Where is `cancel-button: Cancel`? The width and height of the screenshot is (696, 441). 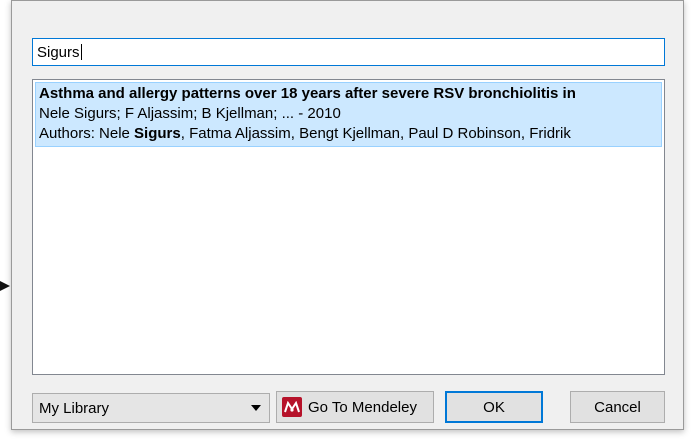 cancel-button: Cancel is located at coordinates (617, 407).